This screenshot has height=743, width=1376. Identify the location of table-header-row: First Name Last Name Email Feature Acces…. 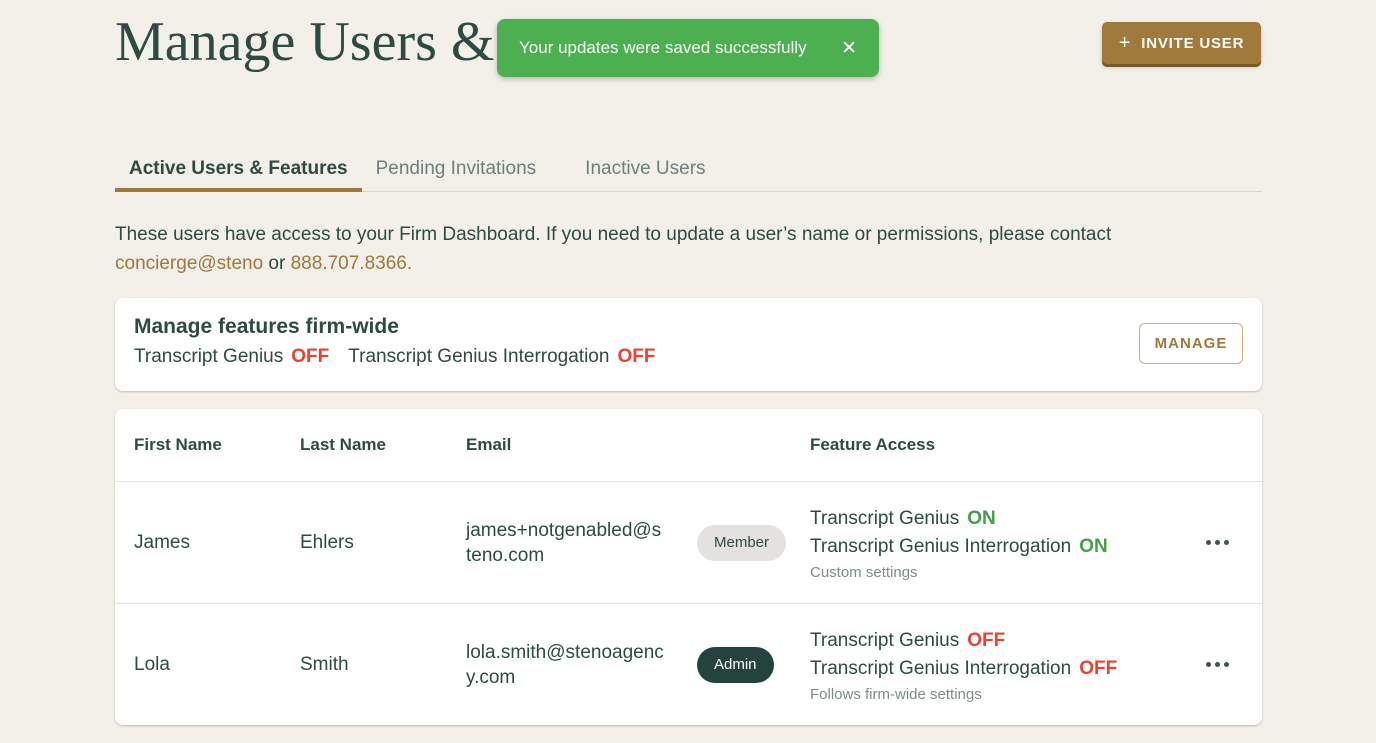
(688, 445).